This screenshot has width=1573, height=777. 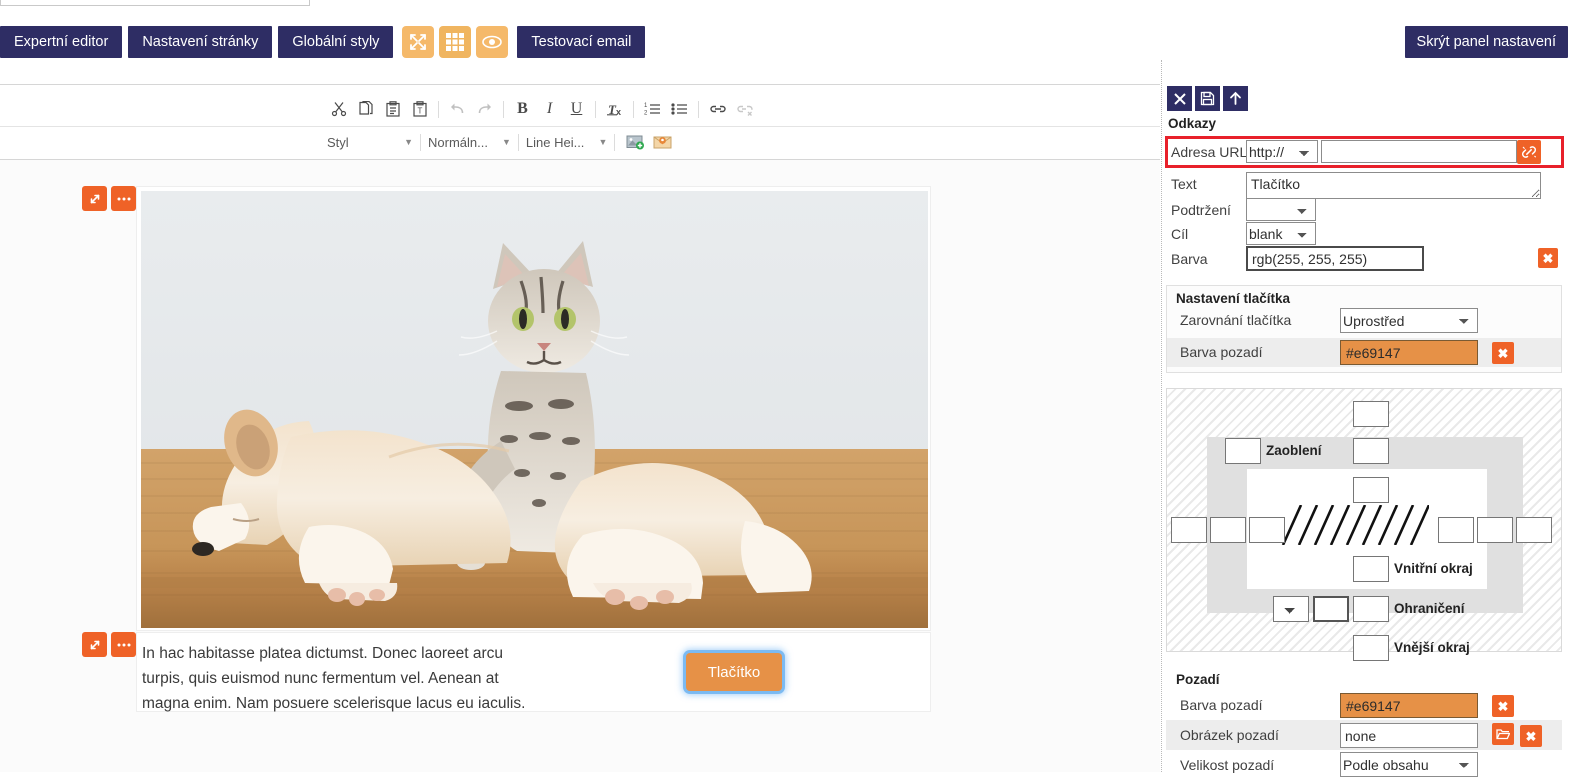 I want to click on rounding-label: Zaoblení, so click(x=1294, y=450).